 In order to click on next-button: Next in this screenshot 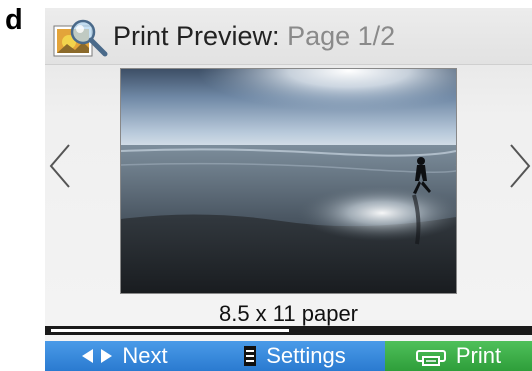, I will do `click(125, 356)`.